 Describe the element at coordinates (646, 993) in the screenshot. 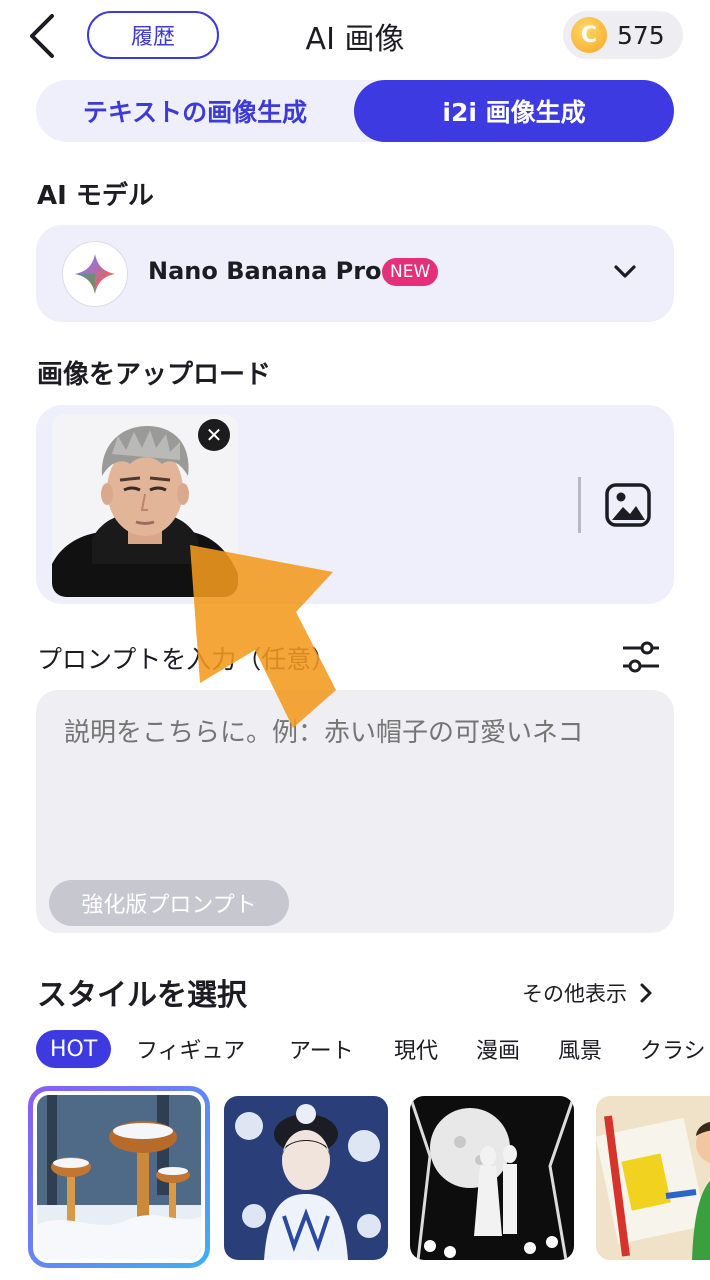

I see `chevron-right-icon` at that location.